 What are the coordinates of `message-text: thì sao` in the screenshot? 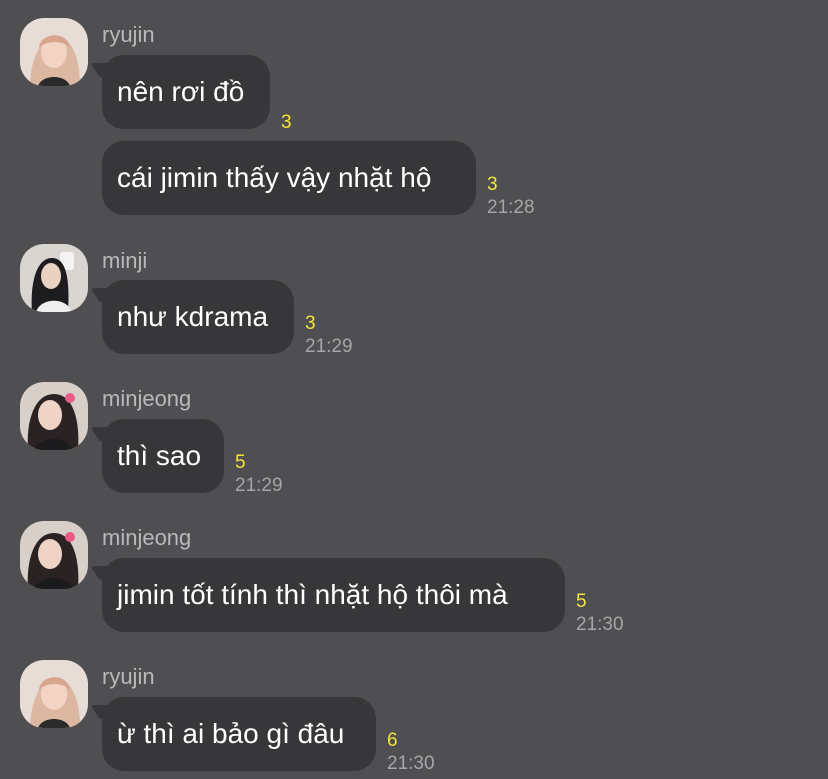 It's located at (159, 455).